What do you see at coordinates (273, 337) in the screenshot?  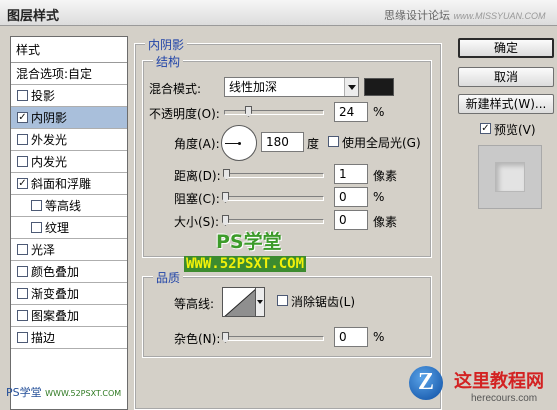 I see `noise-slider` at bounding box center [273, 337].